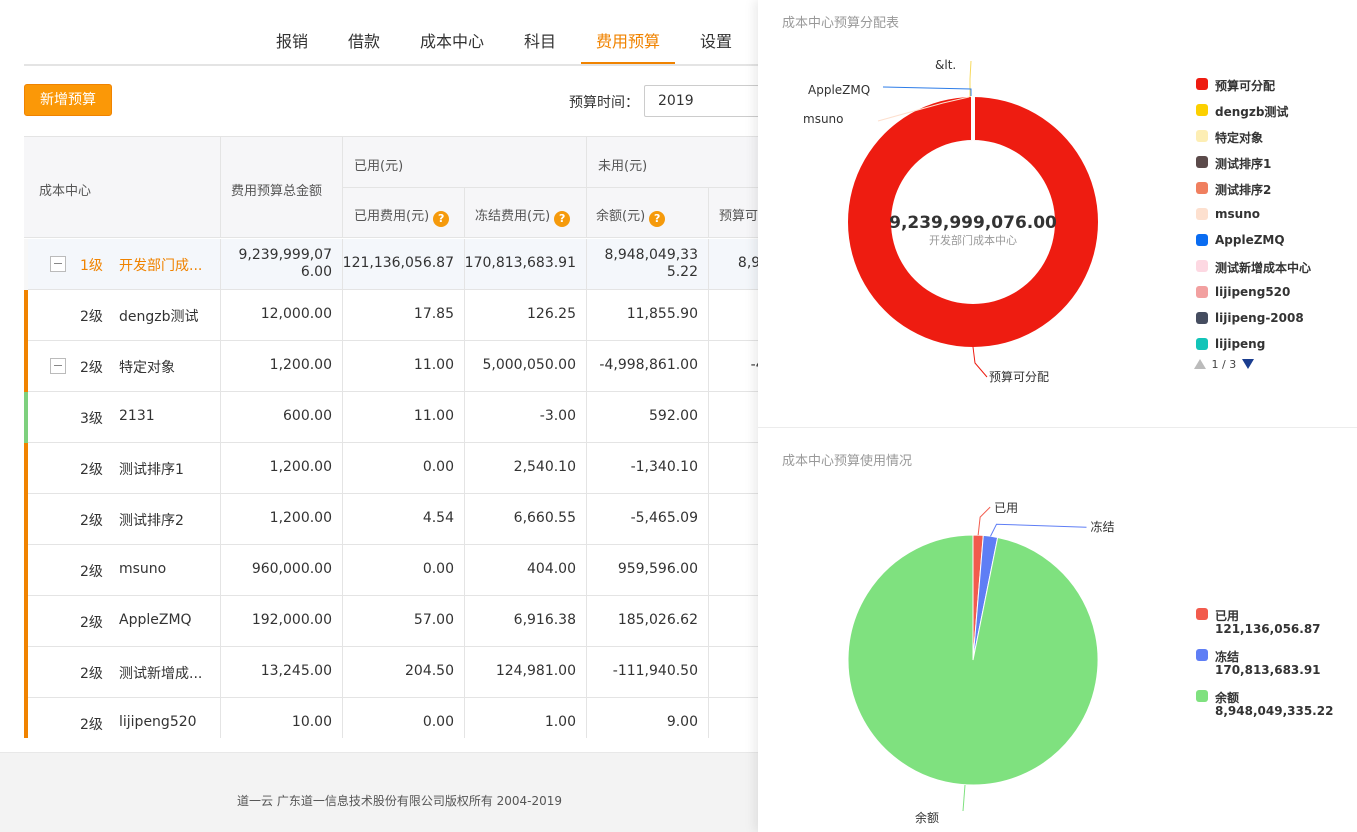  Describe the element at coordinates (1243, 189) in the screenshot. I see `legend-label: 测试排序2` at that location.